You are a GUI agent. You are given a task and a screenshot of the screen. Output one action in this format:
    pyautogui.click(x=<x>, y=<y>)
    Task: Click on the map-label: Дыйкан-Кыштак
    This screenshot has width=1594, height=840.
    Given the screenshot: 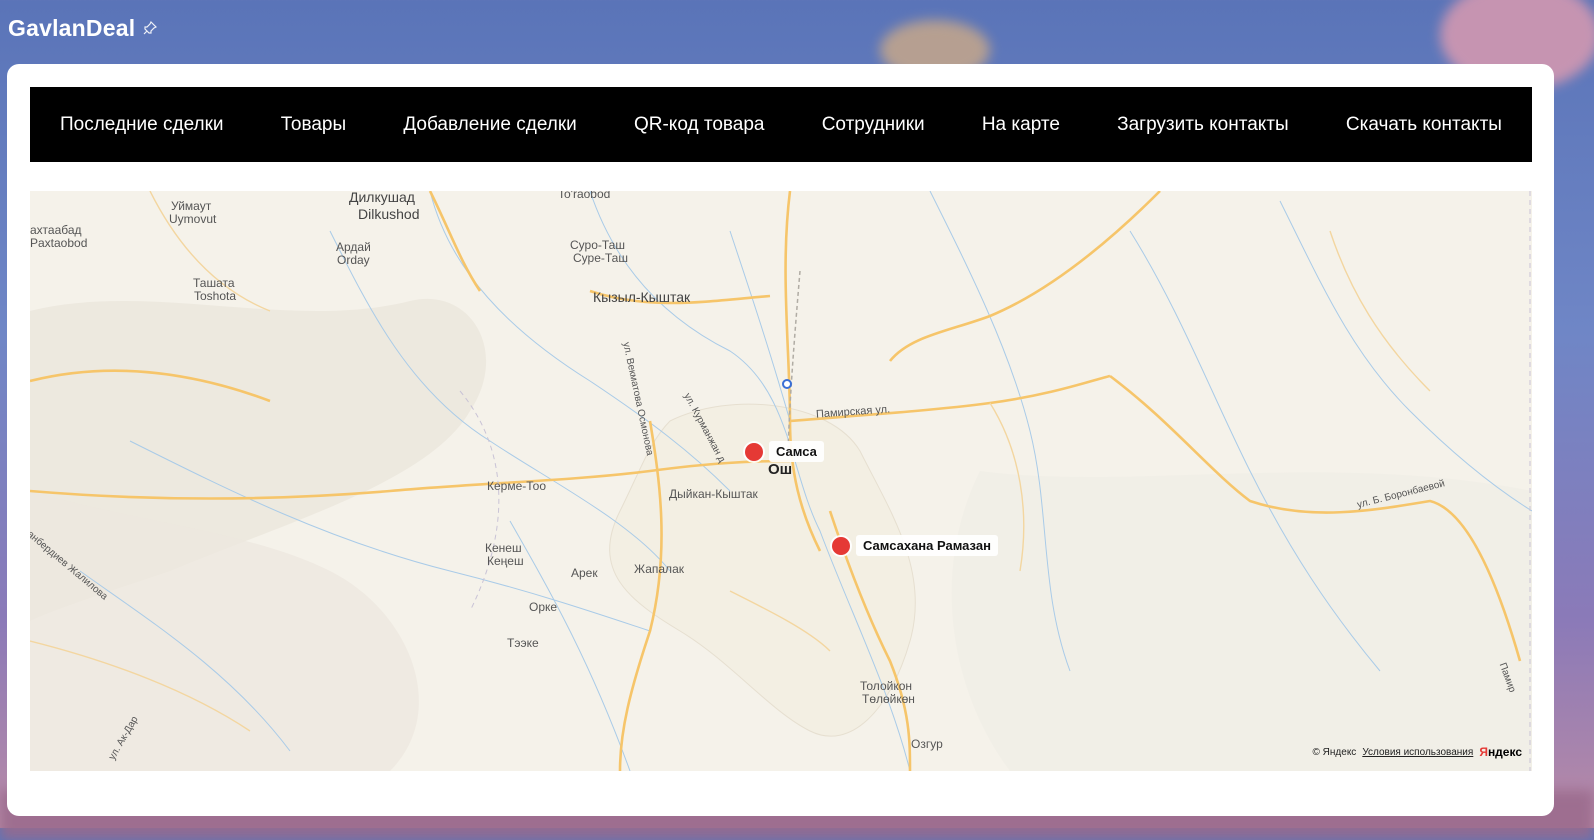 What is the action you would take?
    pyautogui.click(x=713, y=494)
    